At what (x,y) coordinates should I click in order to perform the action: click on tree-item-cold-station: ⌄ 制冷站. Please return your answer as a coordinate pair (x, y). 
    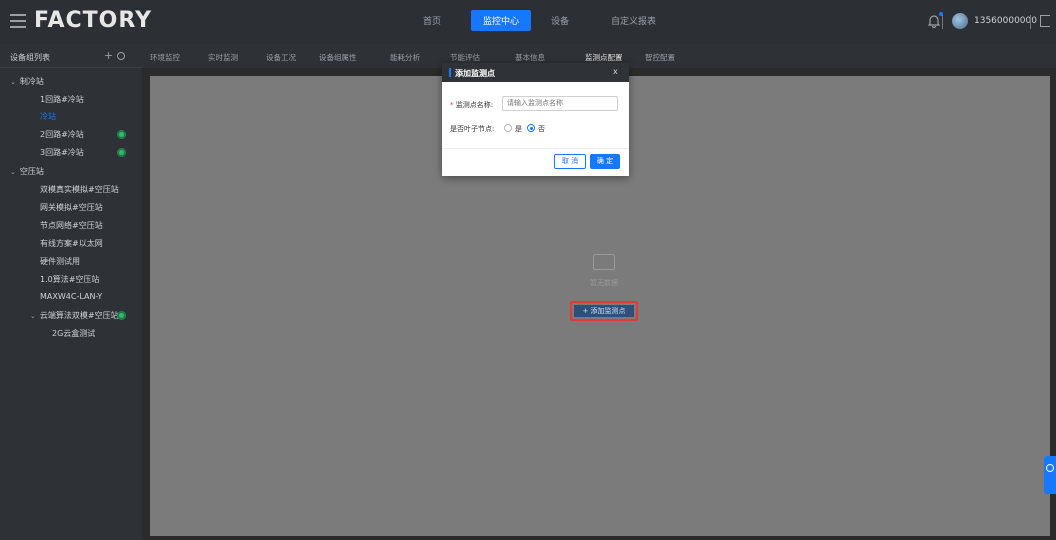
    Looking at the image, I should click on (27, 81).